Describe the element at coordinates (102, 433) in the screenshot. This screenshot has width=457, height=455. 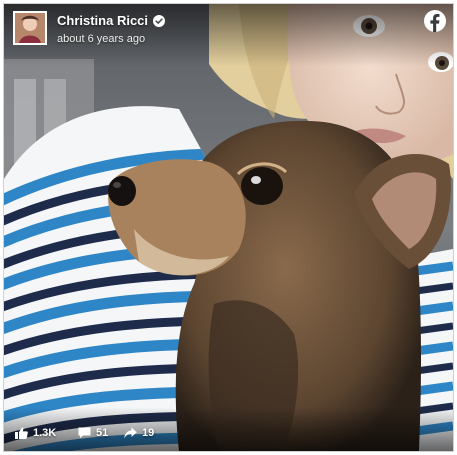
I see `comments-count: 51` at that location.